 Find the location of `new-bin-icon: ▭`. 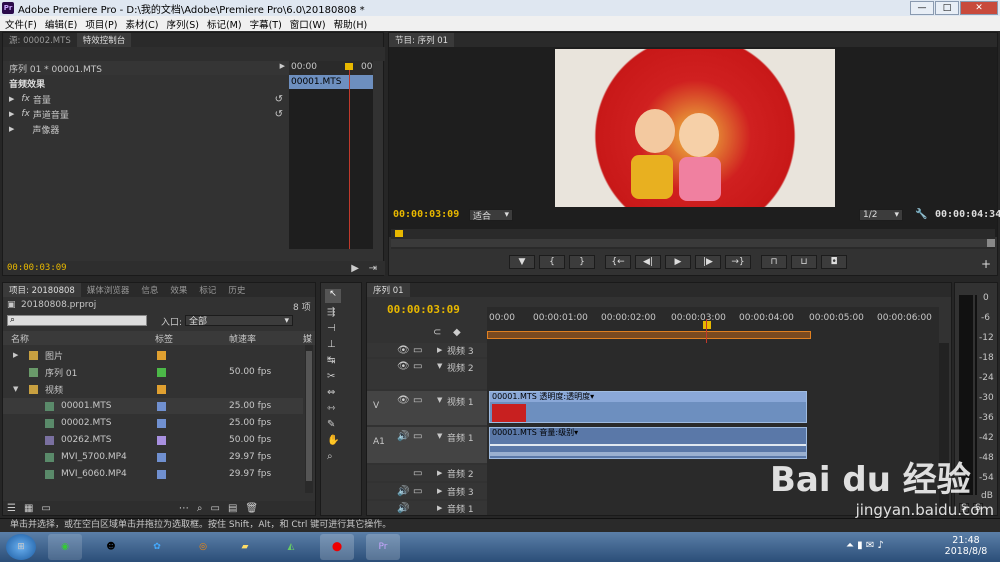

new-bin-icon: ▭ is located at coordinates (214, 508).